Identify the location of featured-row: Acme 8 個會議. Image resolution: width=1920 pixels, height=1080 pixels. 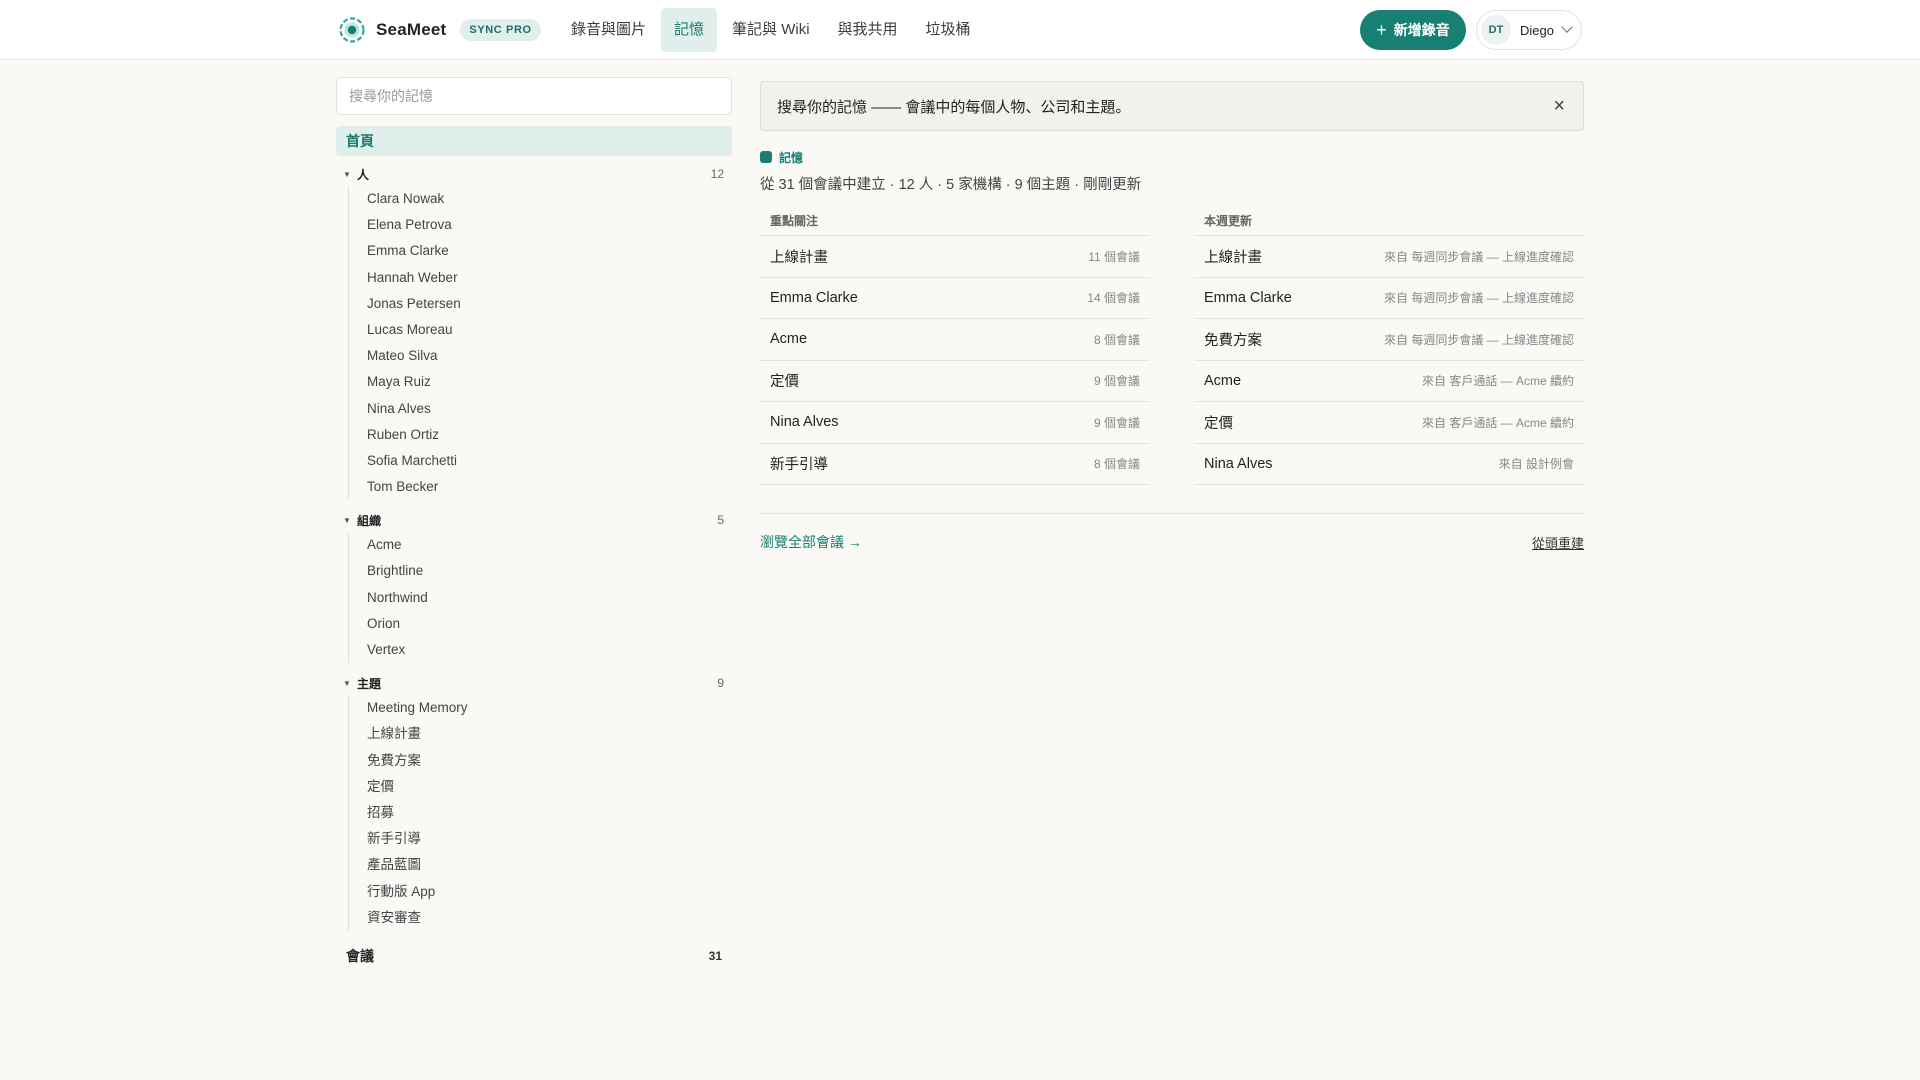
(955, 340).